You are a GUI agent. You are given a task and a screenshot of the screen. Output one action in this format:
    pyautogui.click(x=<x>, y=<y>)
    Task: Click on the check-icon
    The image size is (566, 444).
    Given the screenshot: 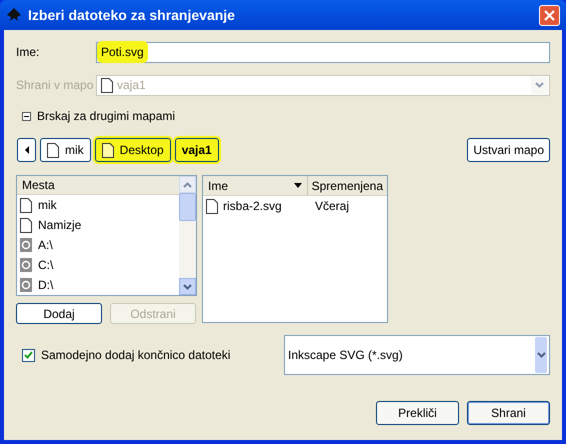 What is the action you would take?
    pyautogui.click(x=28, y=355)
    